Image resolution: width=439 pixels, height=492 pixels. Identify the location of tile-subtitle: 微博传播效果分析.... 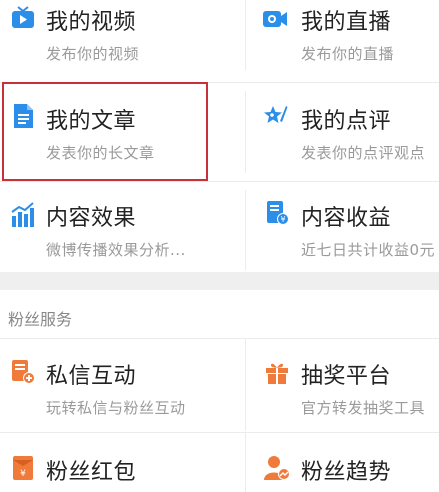
(116, 250).